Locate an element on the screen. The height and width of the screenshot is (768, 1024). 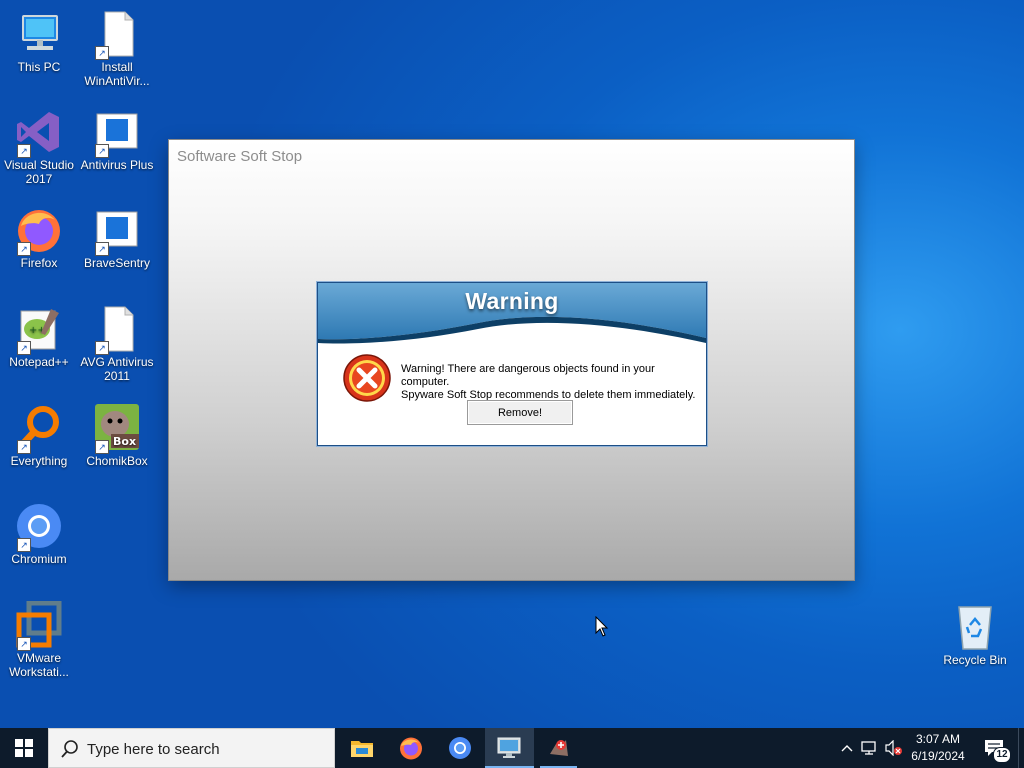
desktop-icon-label: Notepad++ is located at coordinates (39, 362).